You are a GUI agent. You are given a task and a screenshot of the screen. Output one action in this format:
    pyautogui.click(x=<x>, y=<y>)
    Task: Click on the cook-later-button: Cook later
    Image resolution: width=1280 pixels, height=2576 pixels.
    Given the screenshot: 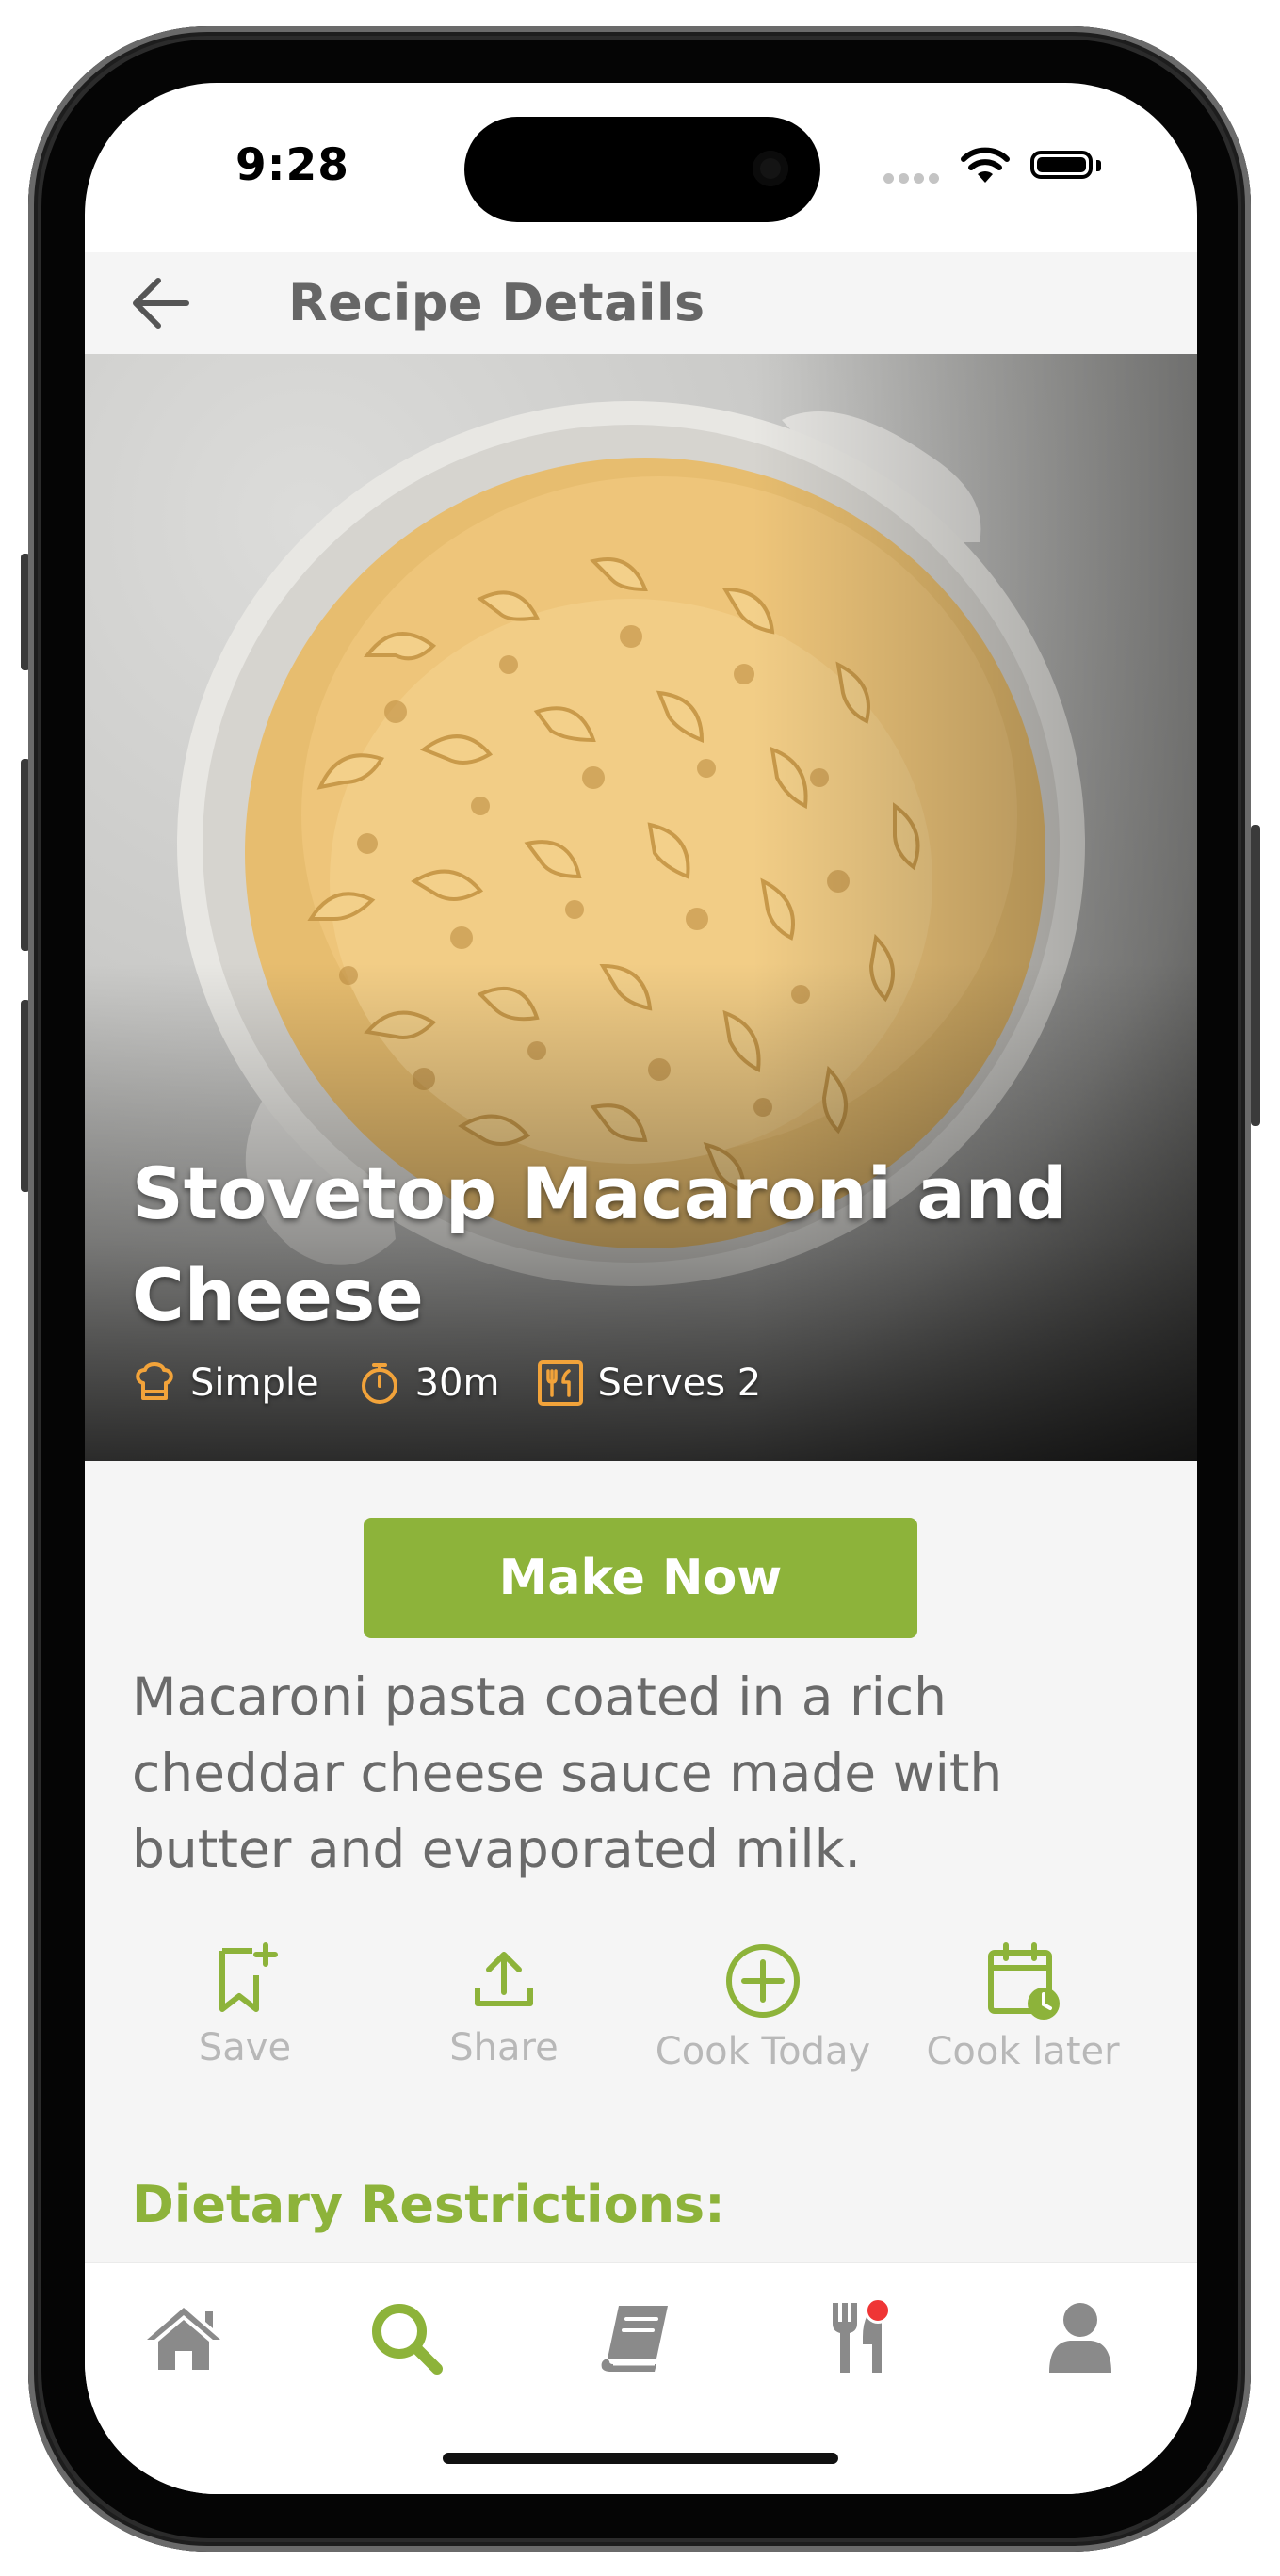 What is the action you would take?
    pyautogui.click(x=1023, y=2007)
    